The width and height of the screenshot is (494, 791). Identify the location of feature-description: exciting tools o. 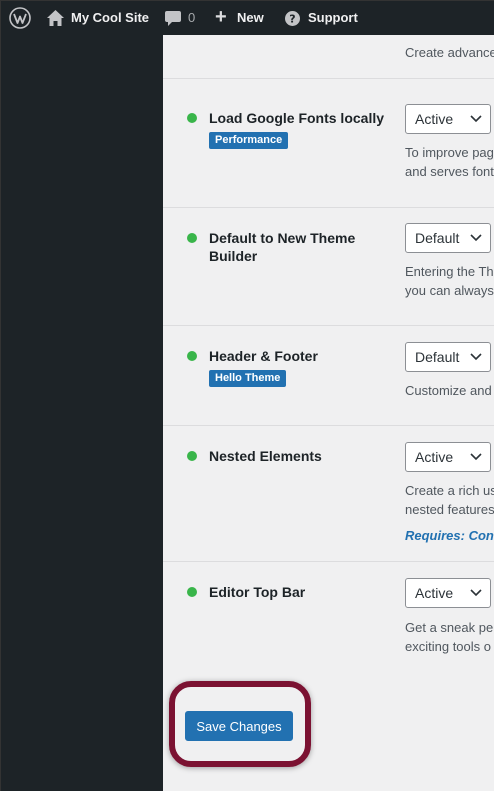
(448, 646).